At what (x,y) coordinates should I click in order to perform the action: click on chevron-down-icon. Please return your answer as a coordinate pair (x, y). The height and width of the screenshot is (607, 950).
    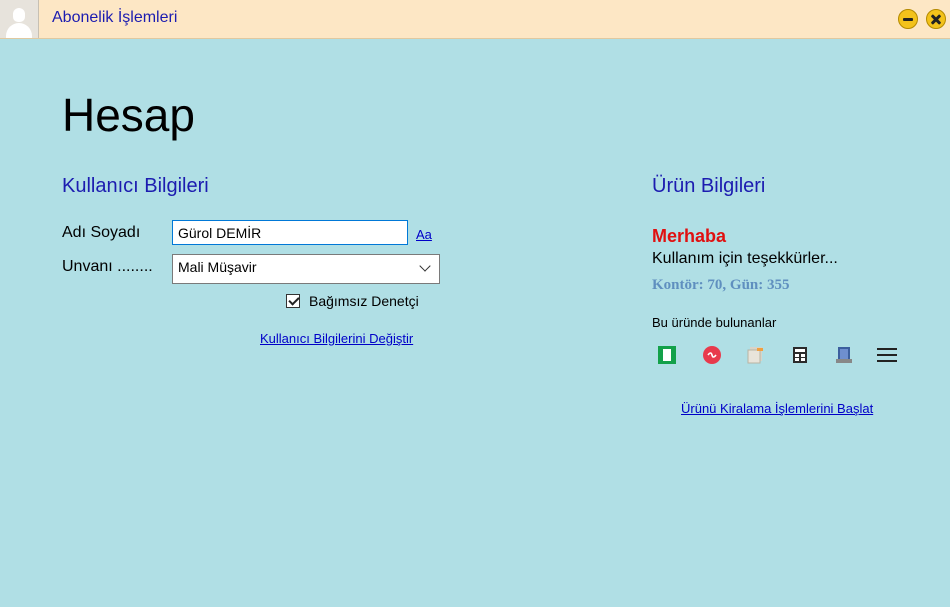
    Looking at the image, I should click on (425, 266).